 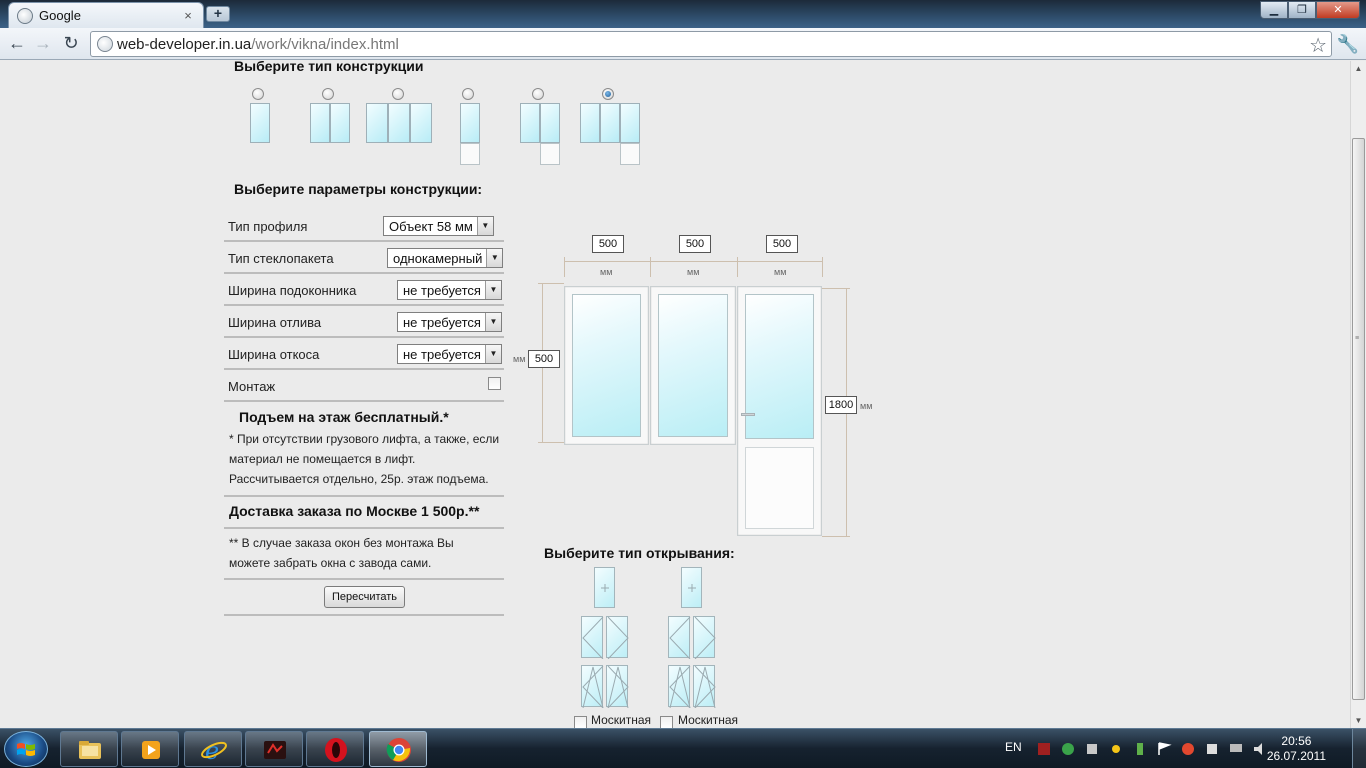 I want to click on sill-width-select: не требуется ▼, so click(x=449, y=290).